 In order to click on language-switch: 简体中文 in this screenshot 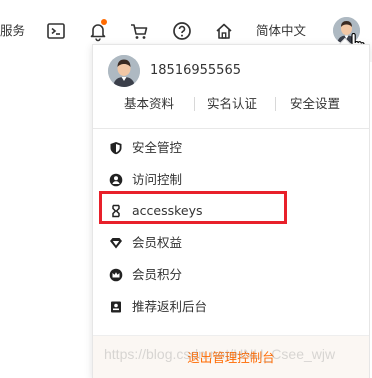, I will do `click(281, 31)`.